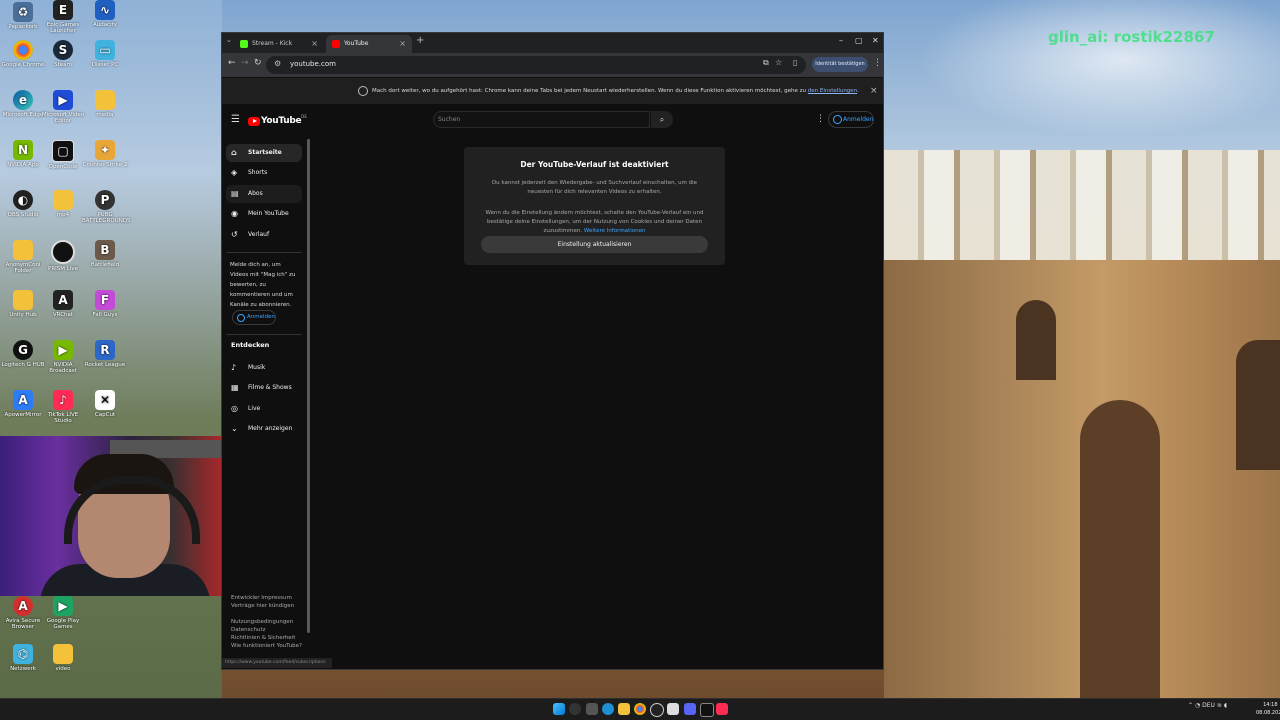 This screenshot has height=720, width=1280. What do you see at coordinates (105, 154) in the screenshot?
I see `desktop-icon-cs2: ✦ Counter-Strike 2` at bounding box center [105, 154].